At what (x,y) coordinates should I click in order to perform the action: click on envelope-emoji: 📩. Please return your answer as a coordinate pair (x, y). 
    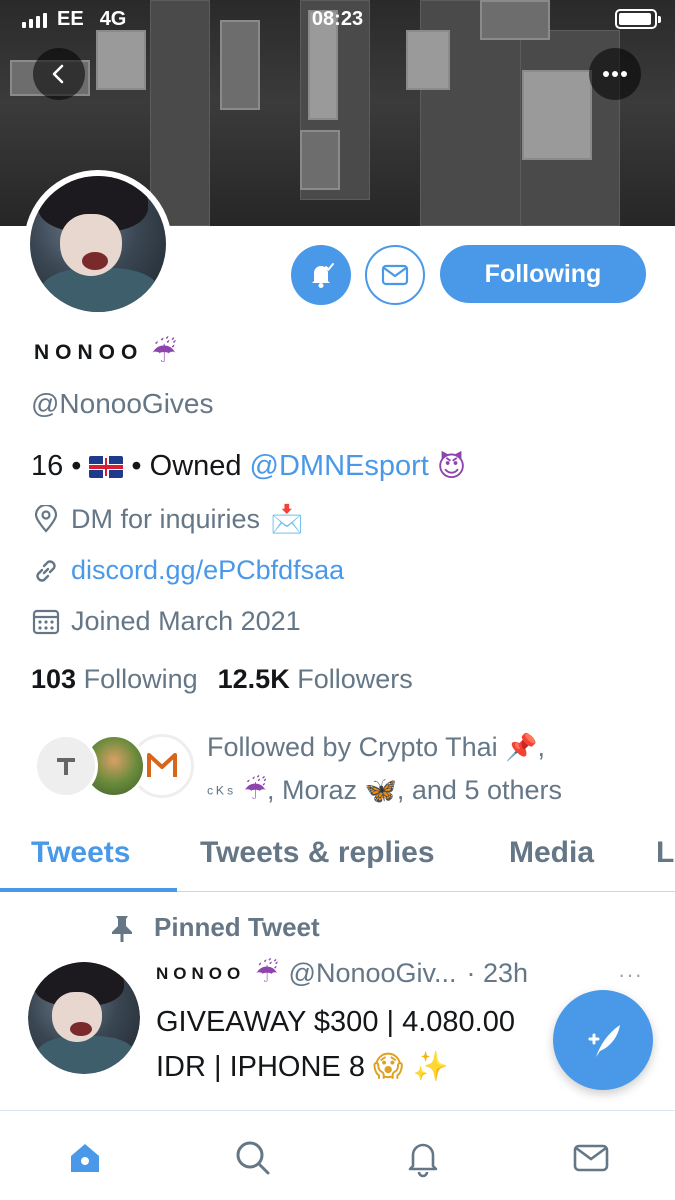
    Looking at the image, I should click on (287, 519).